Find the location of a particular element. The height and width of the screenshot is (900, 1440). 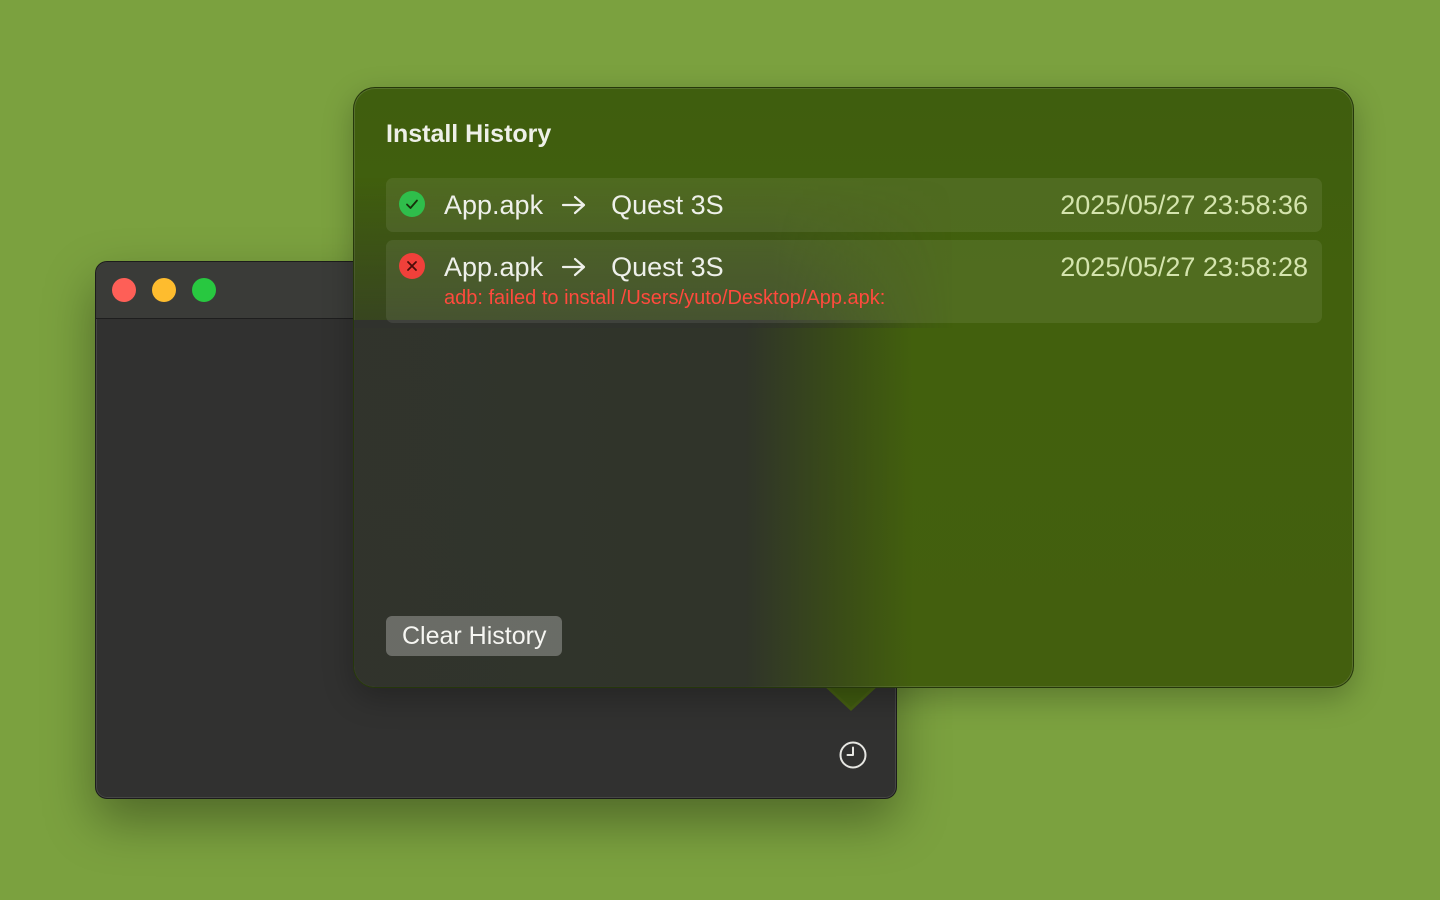

x-mark-icon is located at coordinates (412, 266).